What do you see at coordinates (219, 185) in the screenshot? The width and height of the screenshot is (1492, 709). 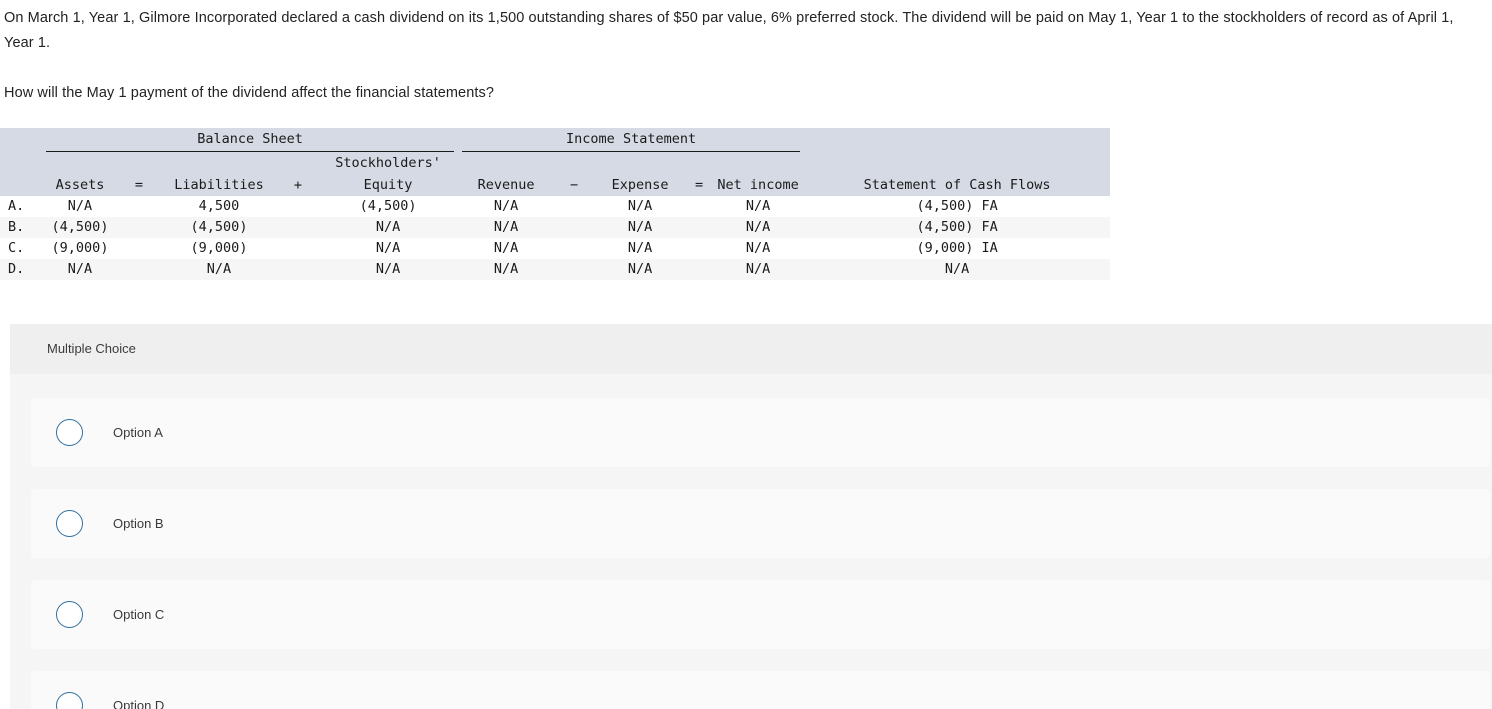 I see `column-header-liabilities: Liabilities` at bounding box center [219, 185].